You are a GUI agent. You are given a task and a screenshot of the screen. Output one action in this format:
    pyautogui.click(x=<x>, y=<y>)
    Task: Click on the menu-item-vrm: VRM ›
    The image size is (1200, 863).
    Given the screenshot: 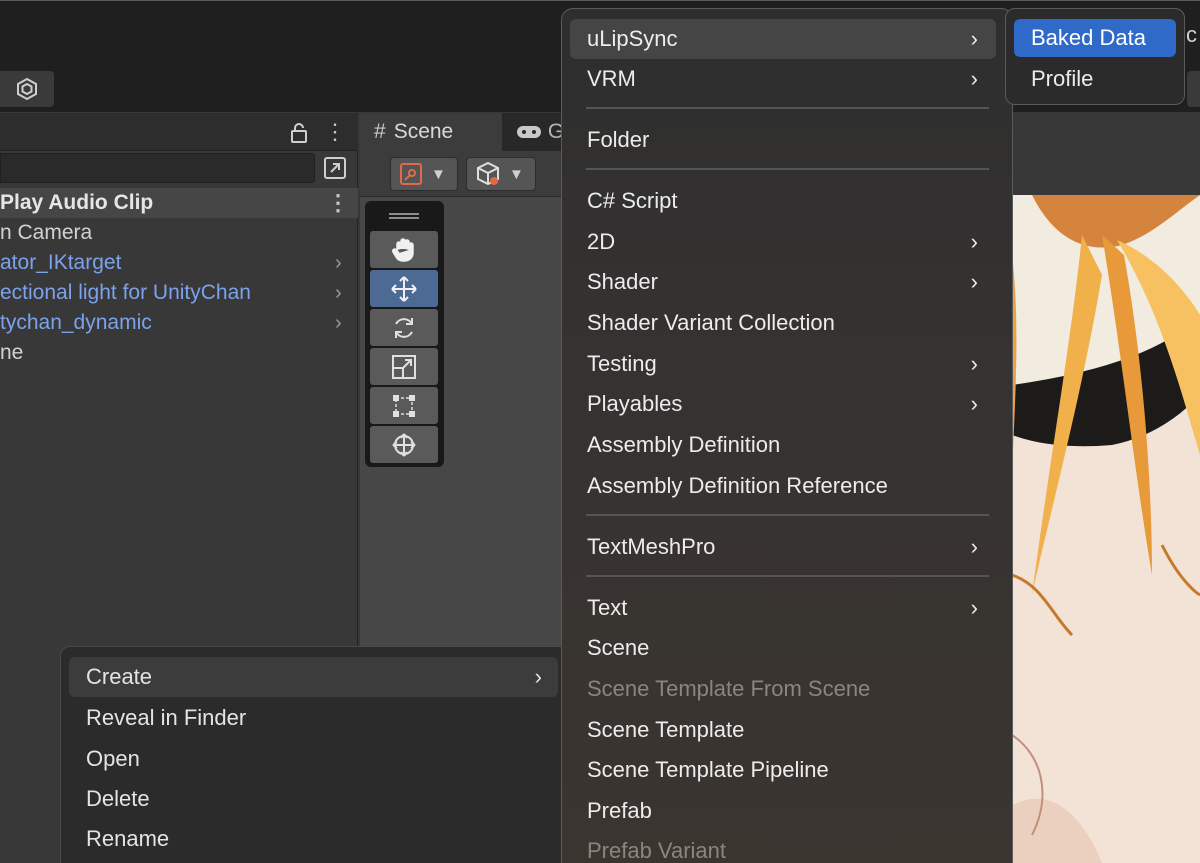 What is the action you would take?
    pyautogui.click(x=783, y=79)
    